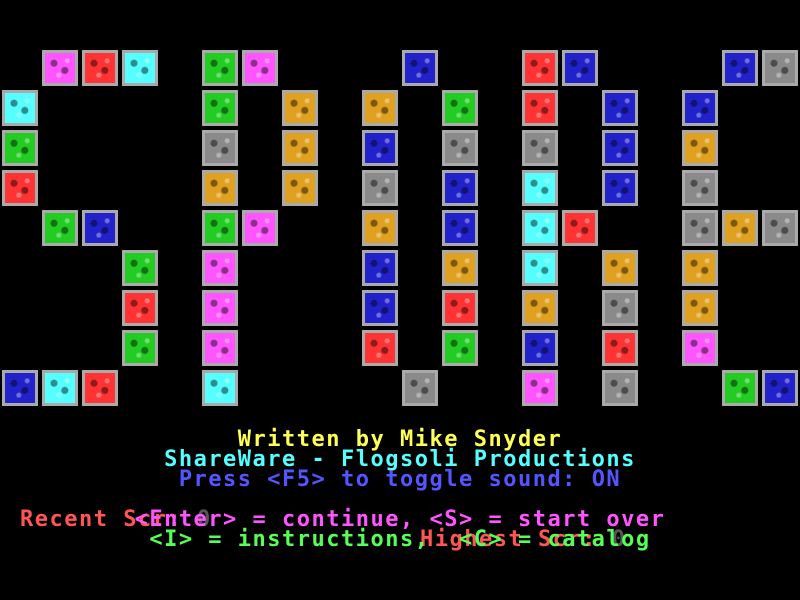  I want to click on sound-state: ON, so click(606, 479).